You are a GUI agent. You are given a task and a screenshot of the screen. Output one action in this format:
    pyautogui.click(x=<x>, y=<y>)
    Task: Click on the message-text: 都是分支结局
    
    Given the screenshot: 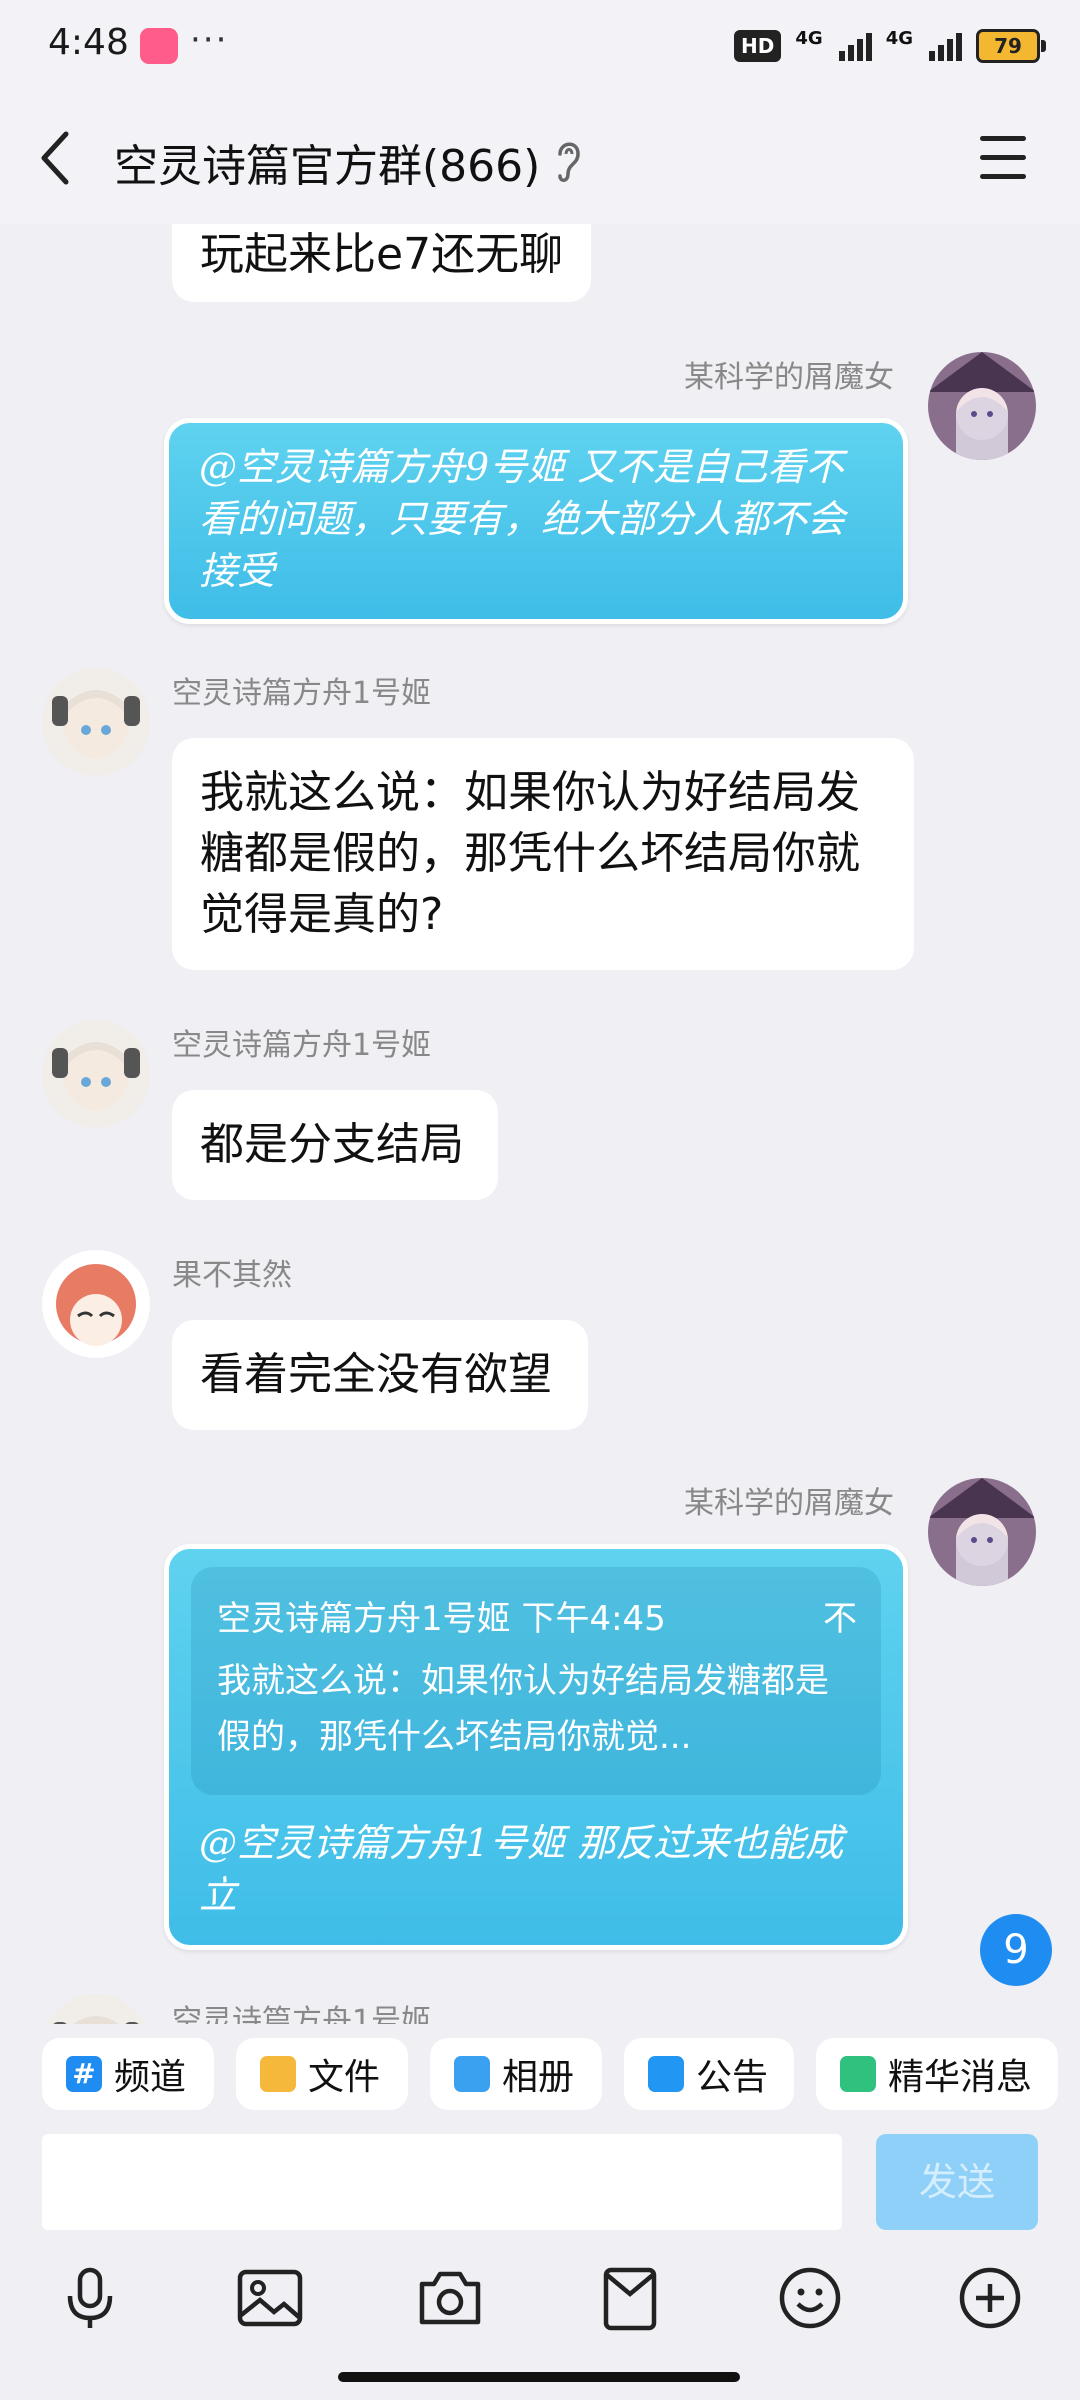 What is the action you would take?
    pyautogui.click(x=332, y=1144)
    